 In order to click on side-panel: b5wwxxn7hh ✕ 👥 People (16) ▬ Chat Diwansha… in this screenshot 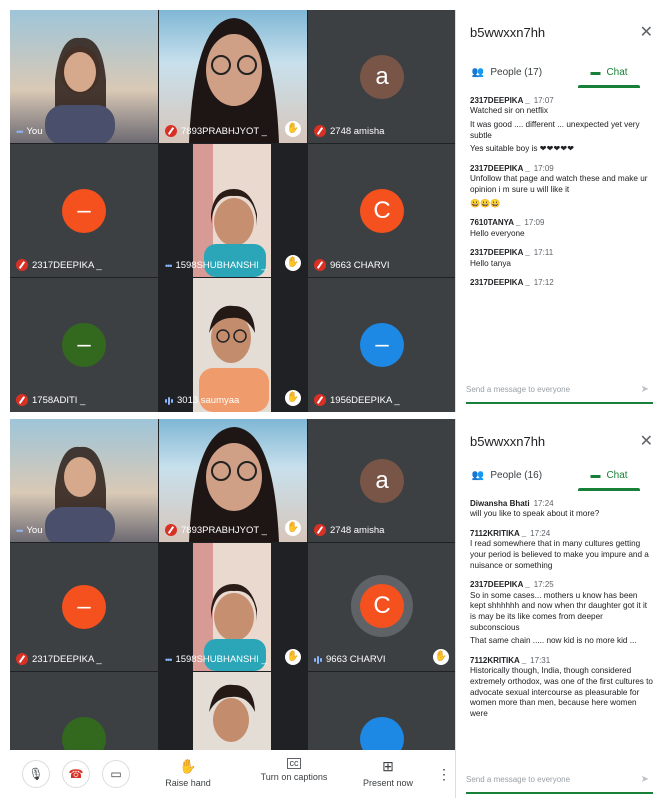, I will do `click(557, 608)`.